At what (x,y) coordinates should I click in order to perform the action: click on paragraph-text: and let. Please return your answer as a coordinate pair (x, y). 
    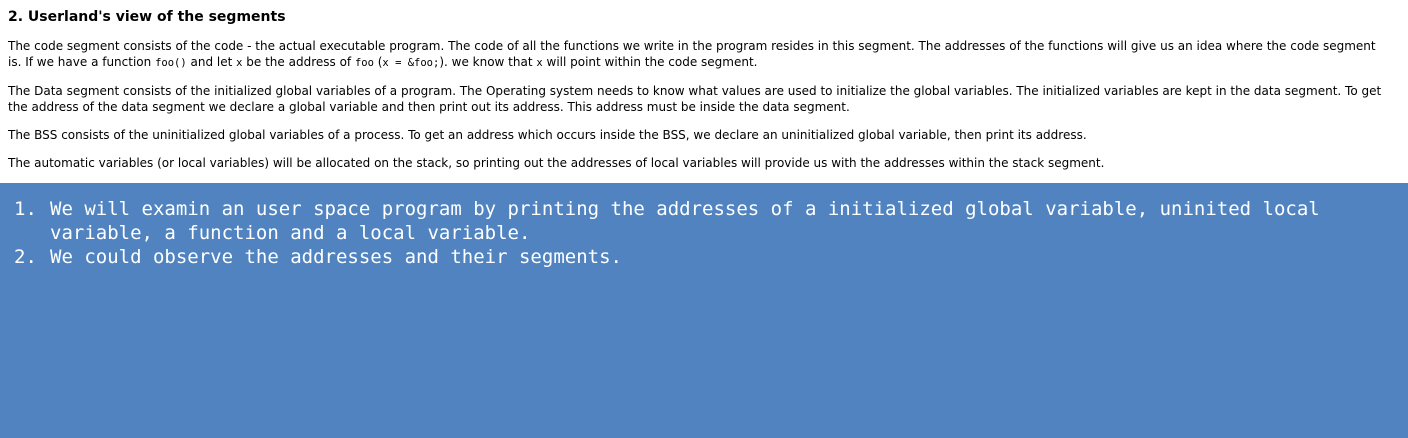
    Looking at the image, I should click on (211, 62).